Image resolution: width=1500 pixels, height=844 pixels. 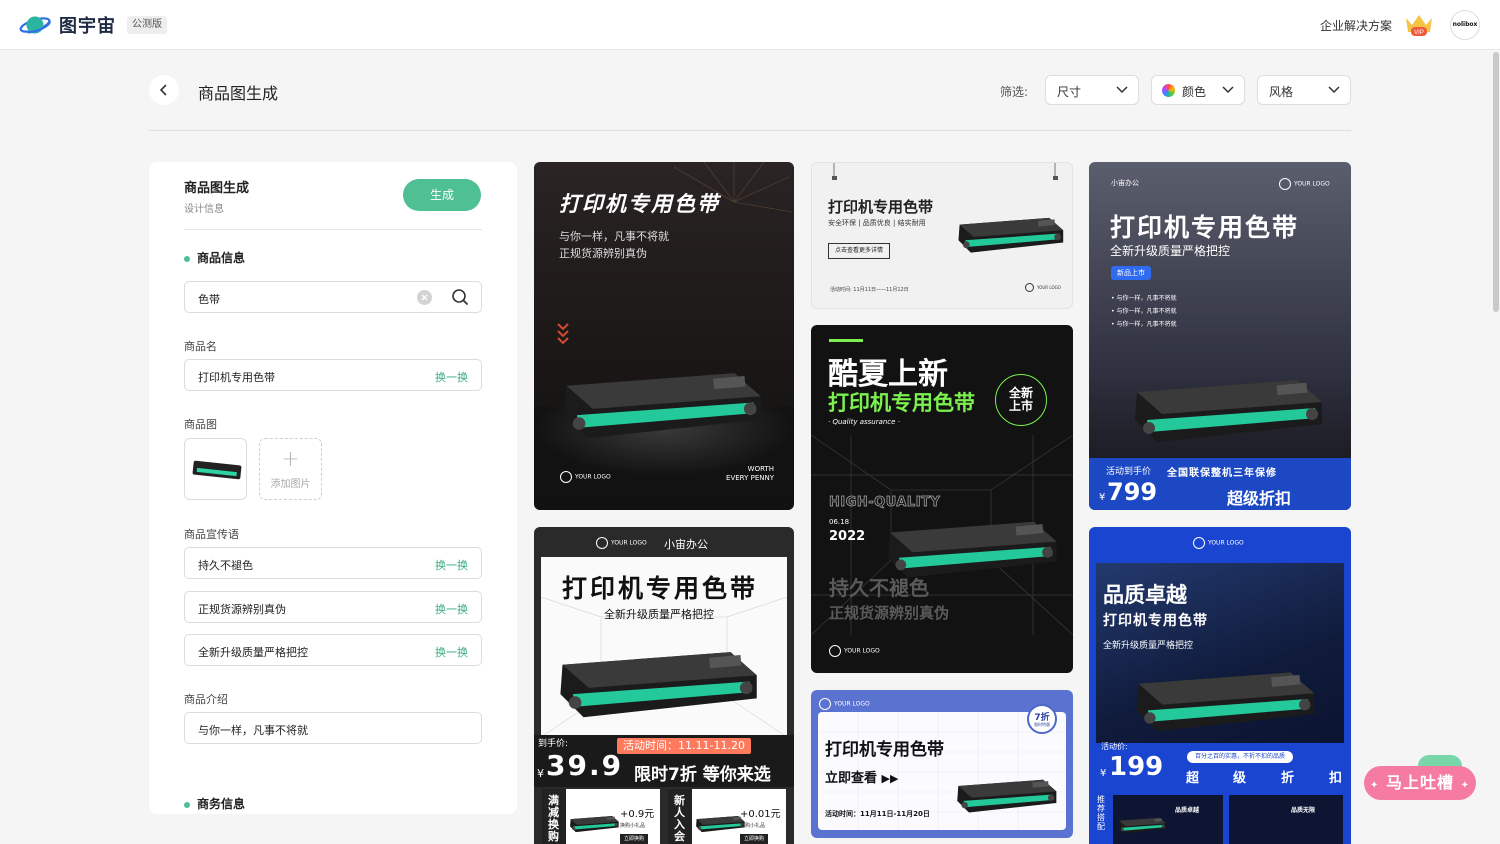 What do you see at coordinates (869, 290) in the screenshot?
I see `activity-date: 活动时间: 11月11日——11月12日` at bounding box center [869, 290].